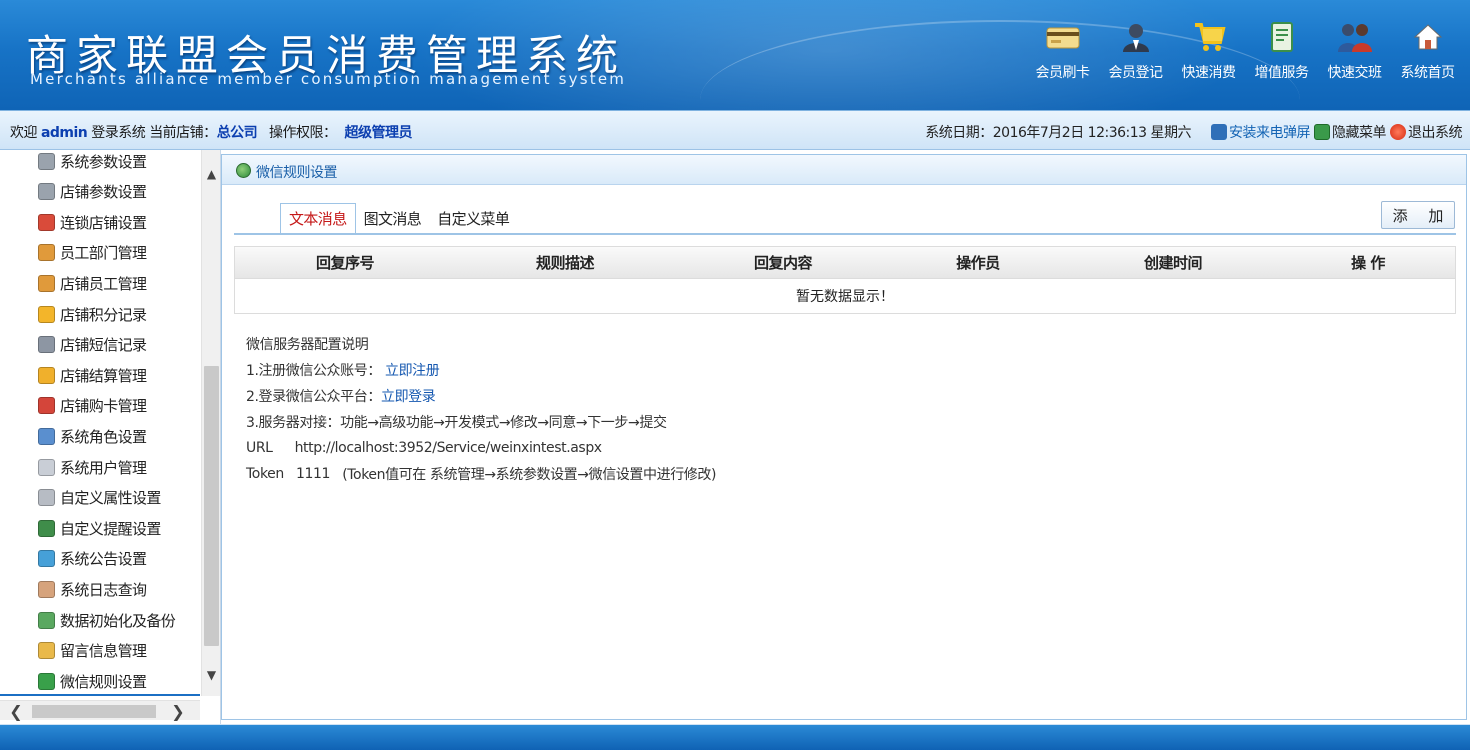 Image resolution: width=1470 pixels, height=750 pixels. I want to click on sidebar-item: 连锁店铺设置, so click(92, 222).